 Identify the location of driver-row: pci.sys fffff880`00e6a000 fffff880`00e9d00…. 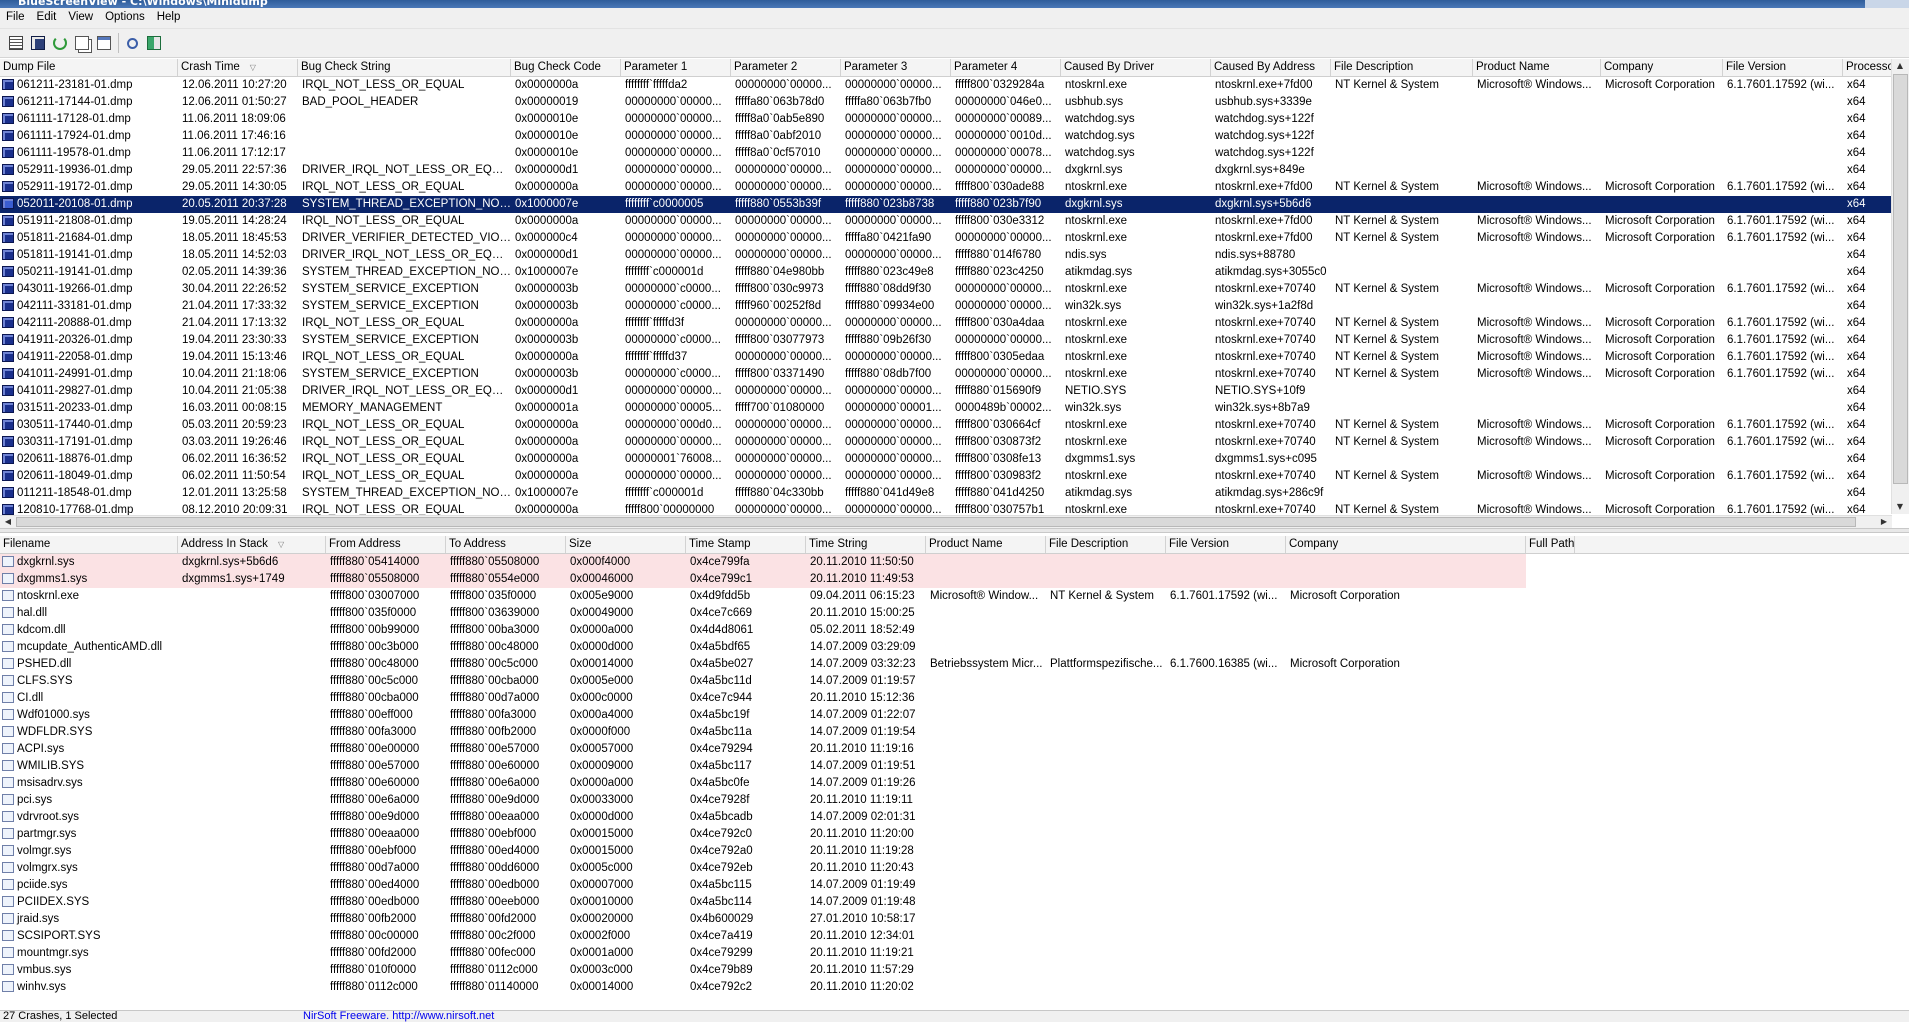
(954, 800).